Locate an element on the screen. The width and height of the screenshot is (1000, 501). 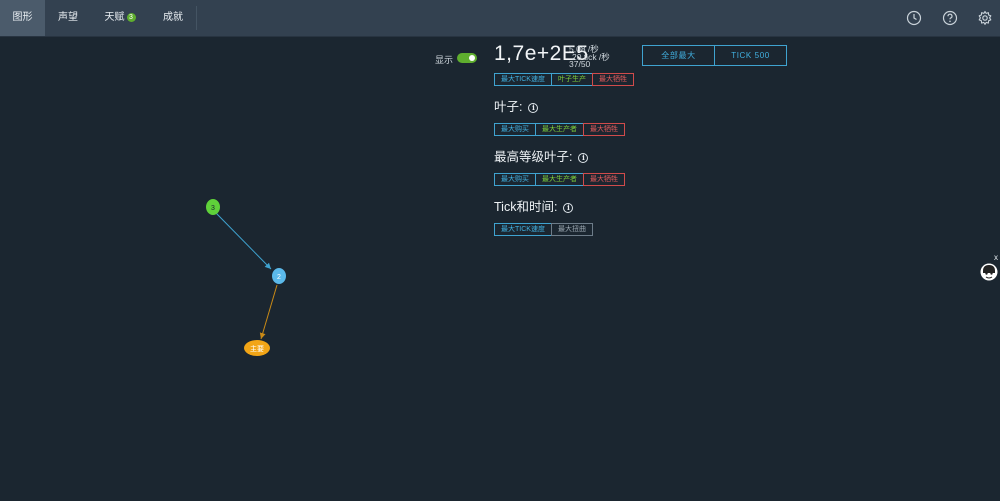
max-warp-chip: 最大扭曲 is located at coordinates (571, 229).